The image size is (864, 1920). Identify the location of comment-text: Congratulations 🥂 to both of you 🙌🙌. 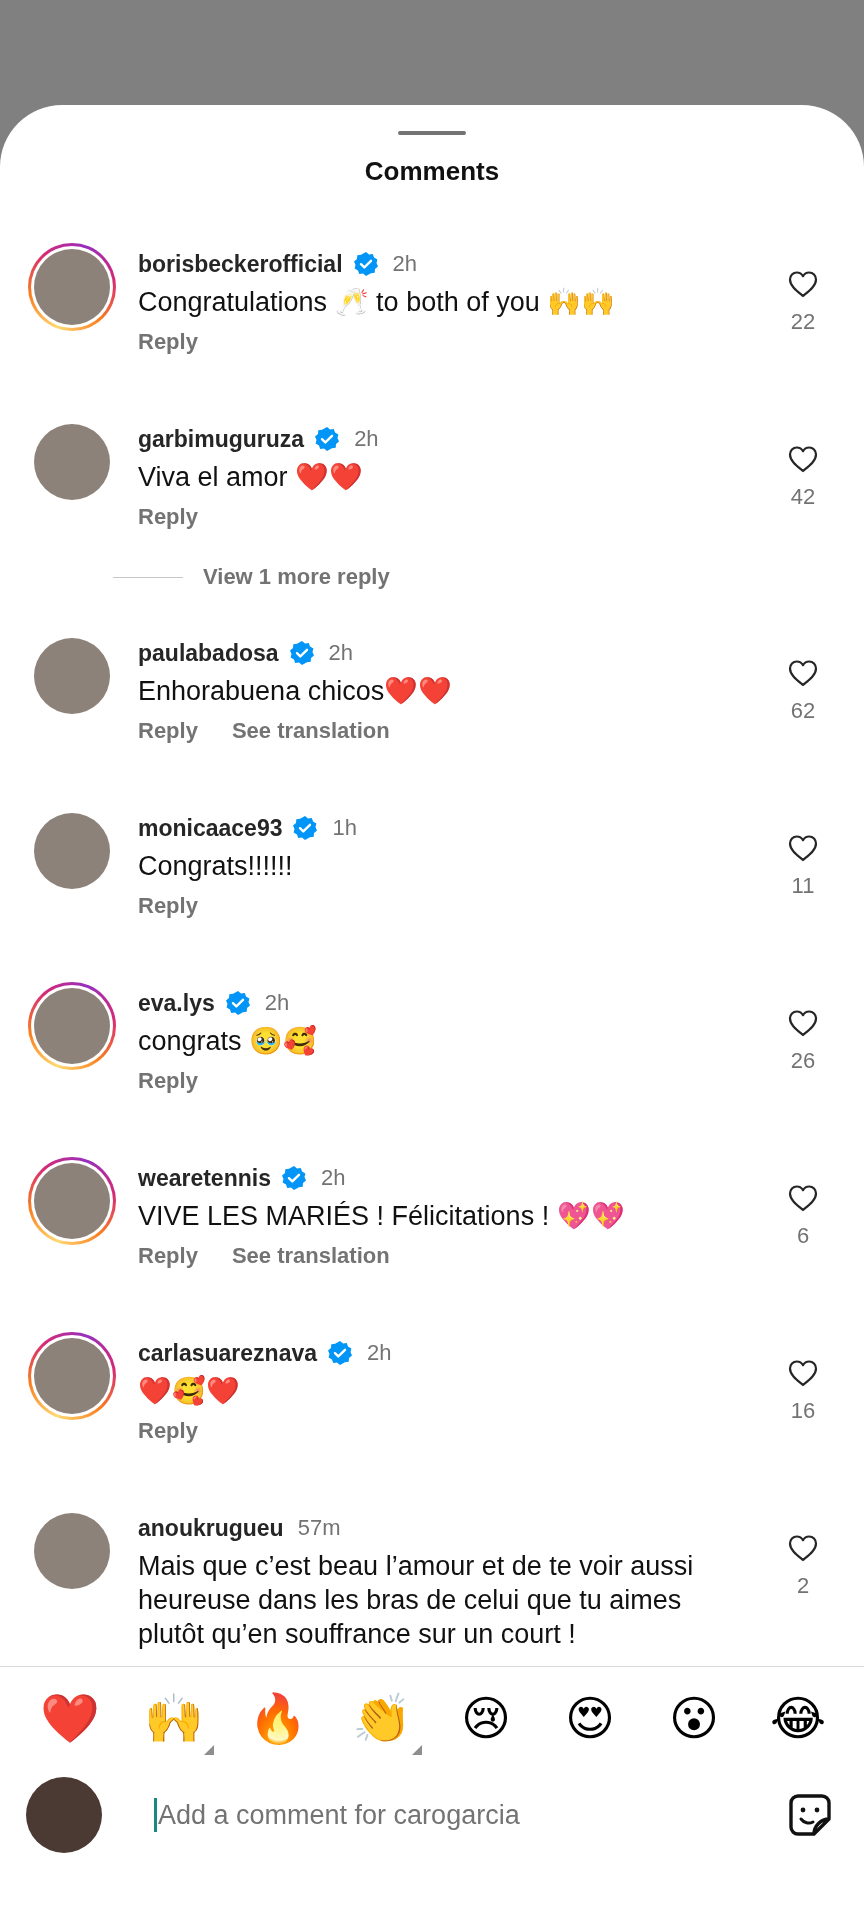
(377, 302).